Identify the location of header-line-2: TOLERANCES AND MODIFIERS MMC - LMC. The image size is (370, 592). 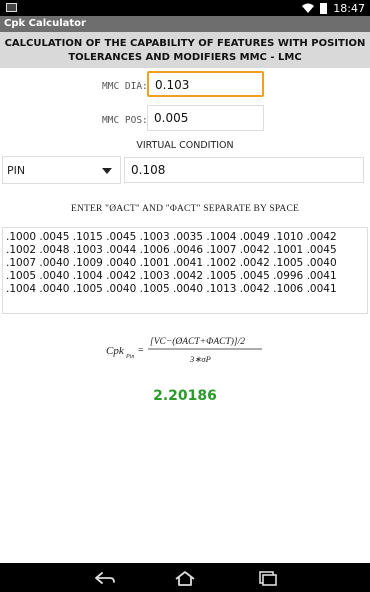
(185, 57).